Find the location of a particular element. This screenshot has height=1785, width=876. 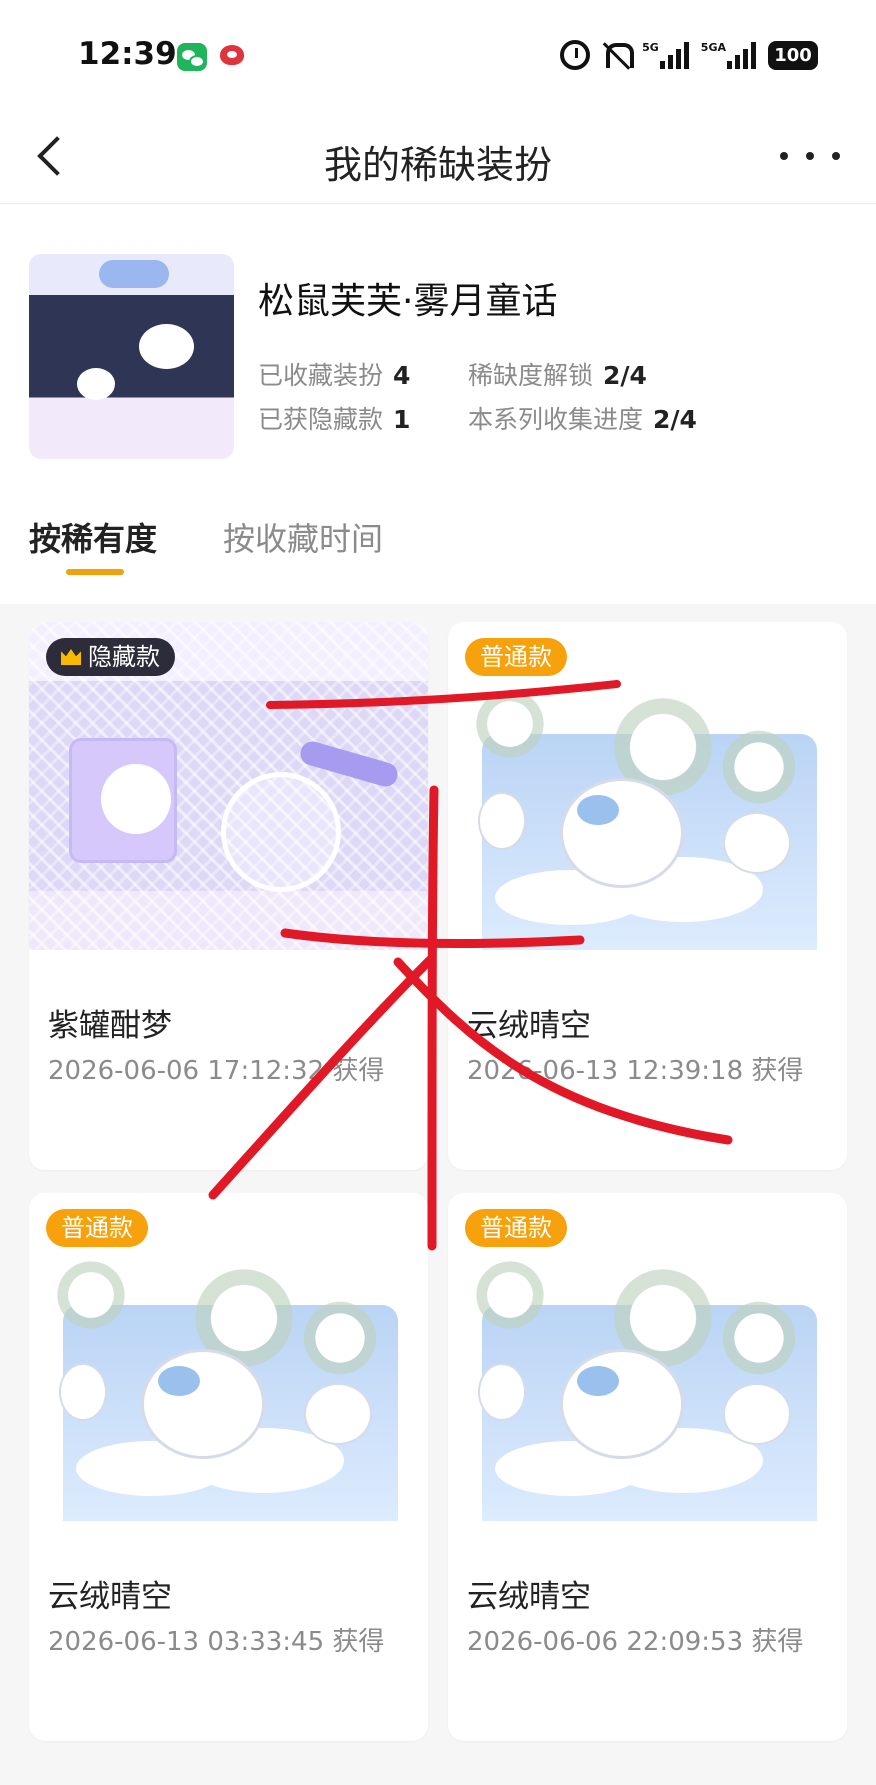

outfit-acquired-time: 2026-06-13 12:39:18 获得 is located at coordinates (635, 1071).